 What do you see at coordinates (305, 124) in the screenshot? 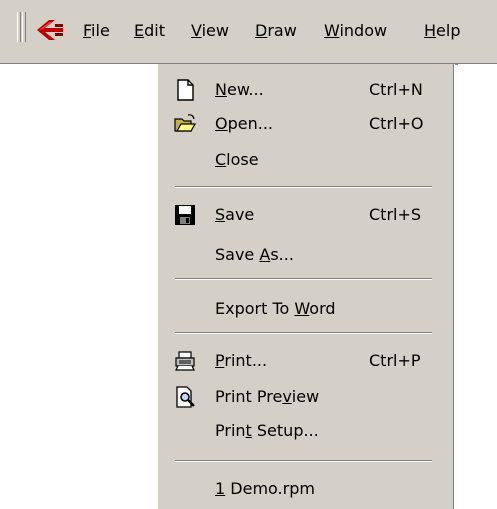
I see `menu-item-open: Open... Ctrl+O` at bounding box center [305, 124].